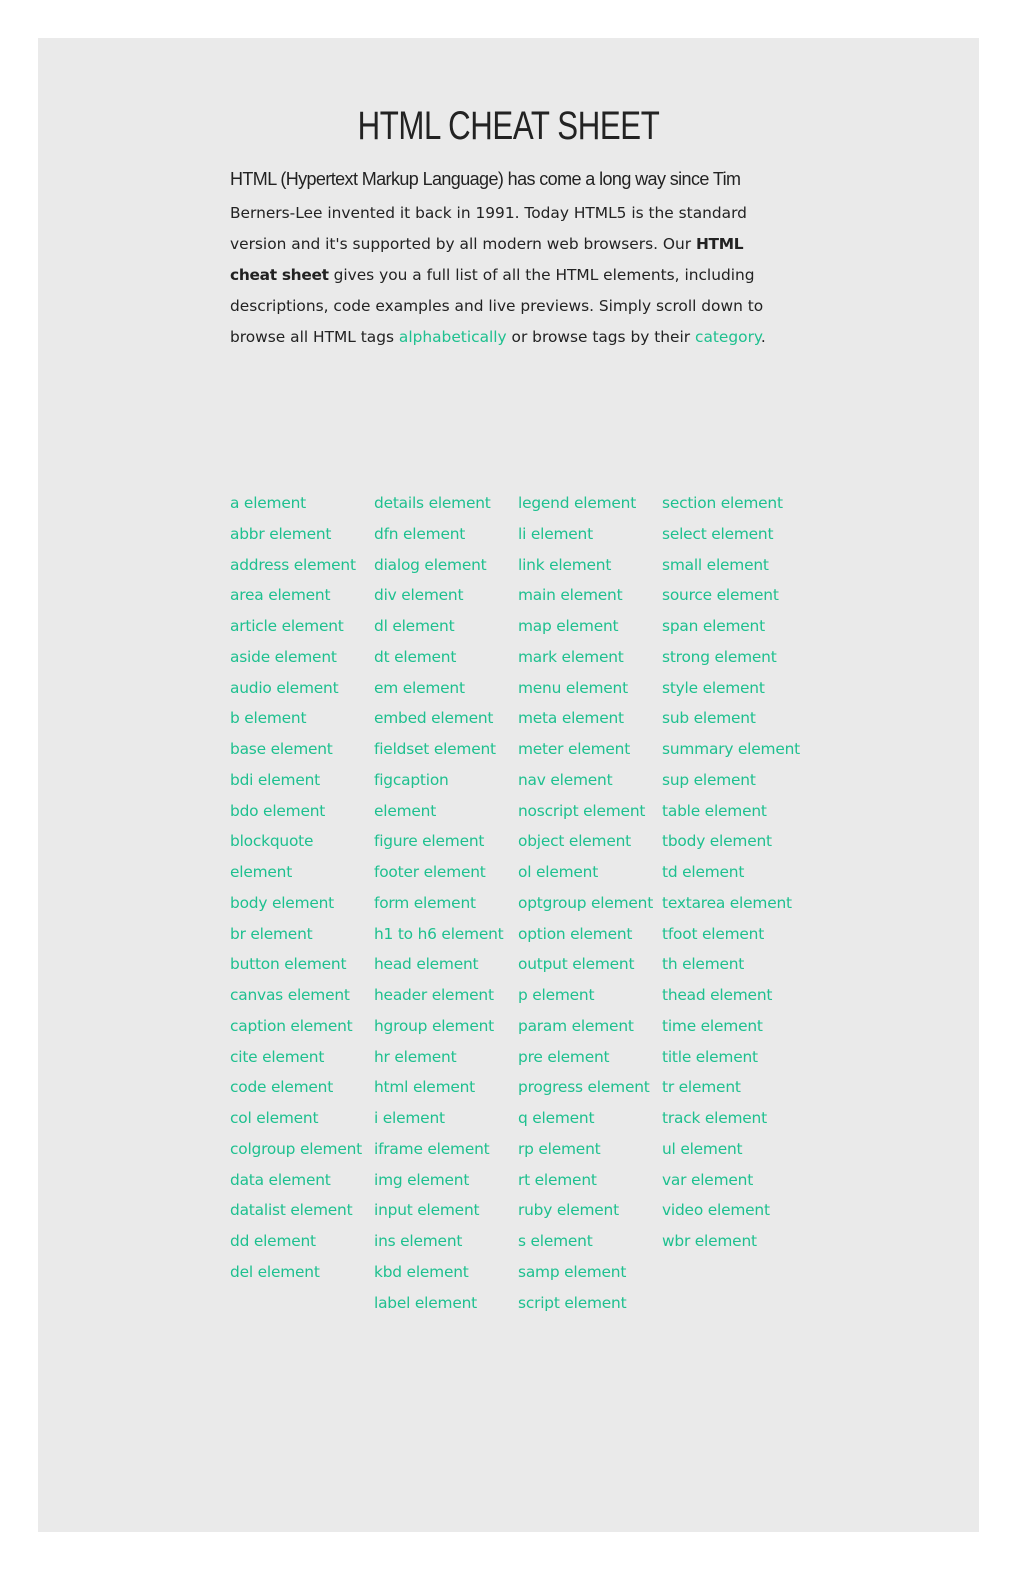 Image resolution: width=1020 pixels, height=1576 pixels. What do you see at coordinates (731, 657) in the screenshot?
I see `element-link: strong element` at bounding box center [731, 657].